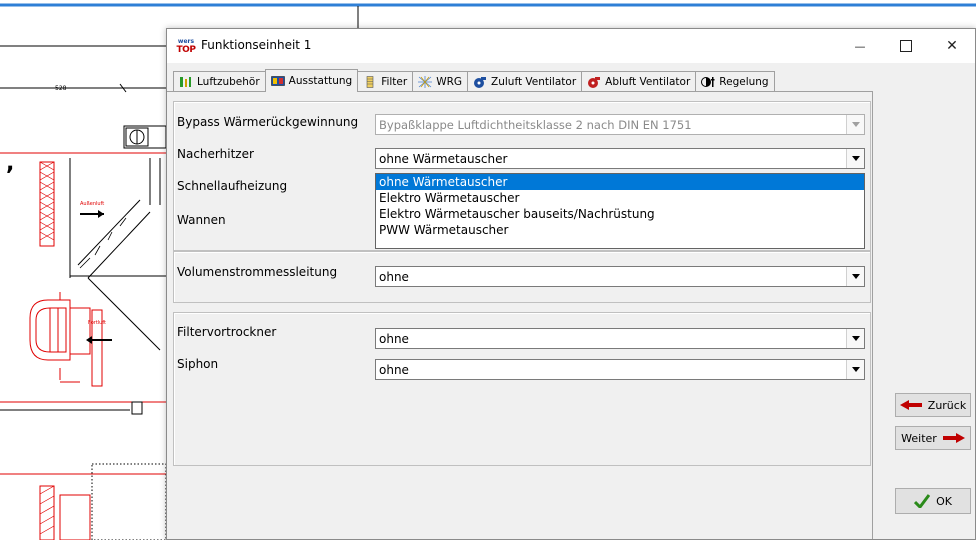 Image resolution: width=976 pixels, height=540 pixels. I want to click on tab-label: Zuluft Ventilator, so click(534, 81).